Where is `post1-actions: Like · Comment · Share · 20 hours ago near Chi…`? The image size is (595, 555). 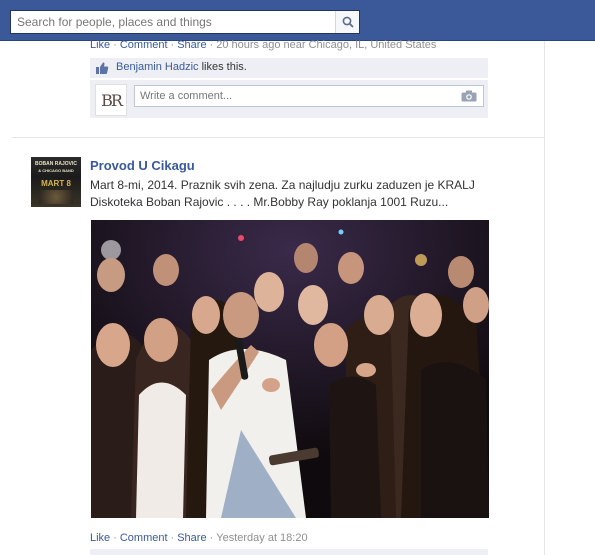
post1-actions: Like · Comment · Share · 20 hours ago near Chi… is located at coordinates (263, 45).